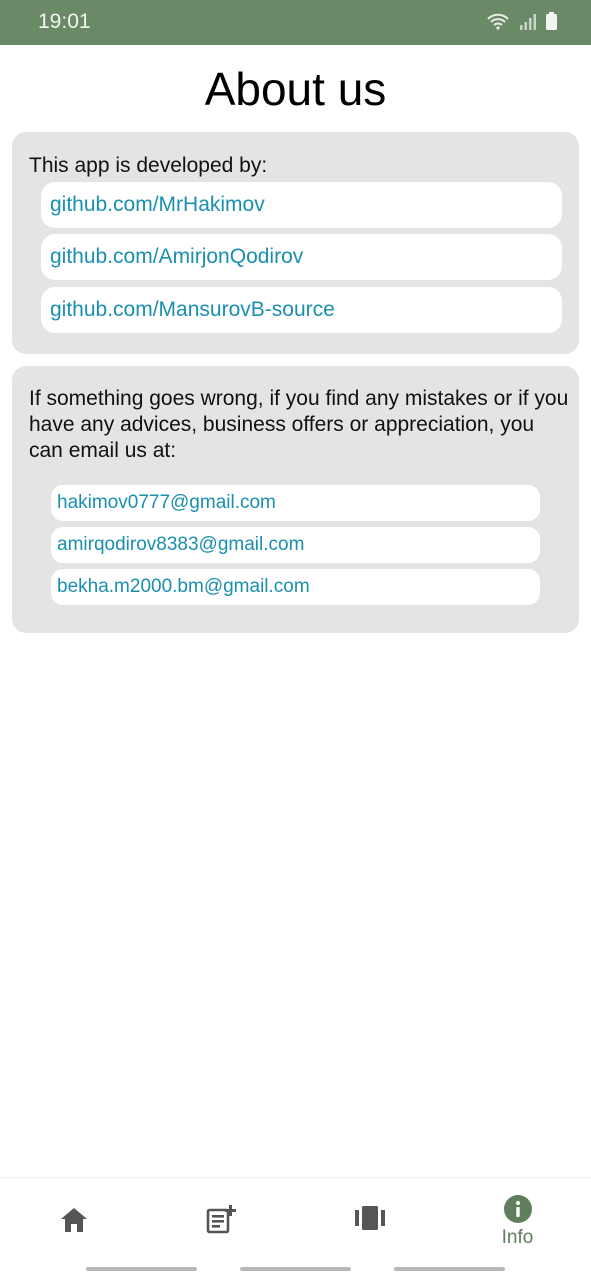  What do you see at coordinates (295, 22) in the screenshot?
I see `status-bar: 19:01` at bounding box center [295, 22].